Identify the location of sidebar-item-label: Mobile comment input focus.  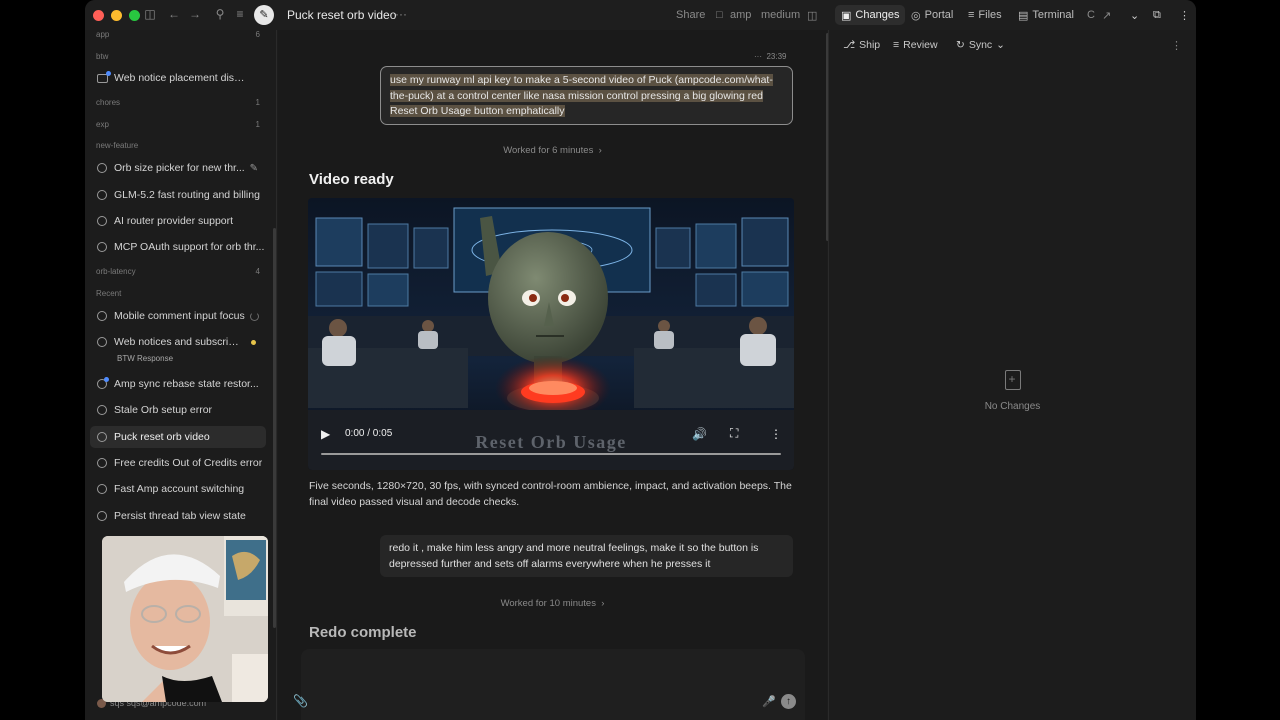
(179, 316).